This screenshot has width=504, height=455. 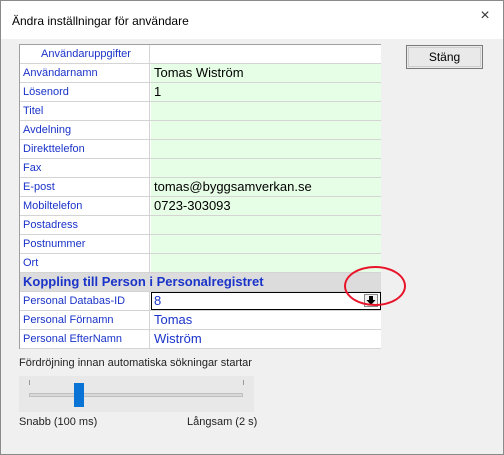 What do you see at coordinates (266, 225) in the screenshot?
I see `postal-address-field` at bounding box center [266, 225].